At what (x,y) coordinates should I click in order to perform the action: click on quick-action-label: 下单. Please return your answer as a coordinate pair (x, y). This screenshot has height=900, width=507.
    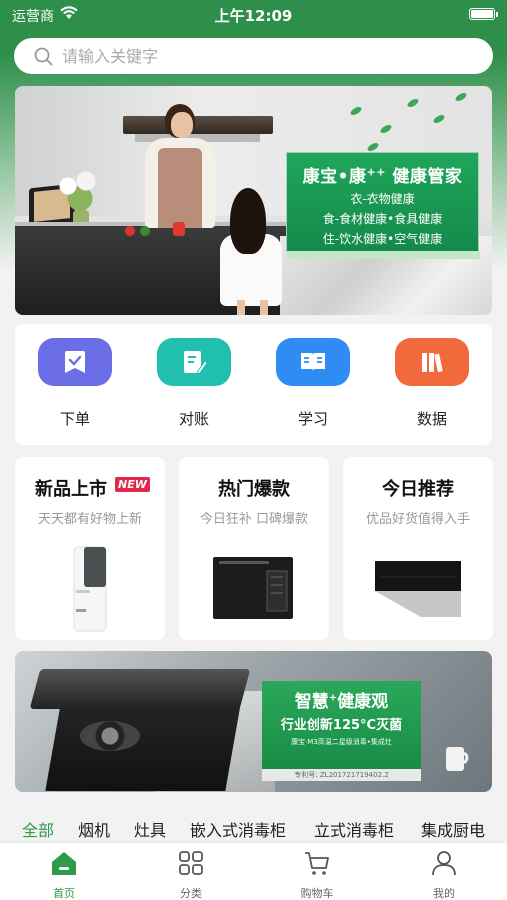
    Looking at the image, I should click on (74, 419).